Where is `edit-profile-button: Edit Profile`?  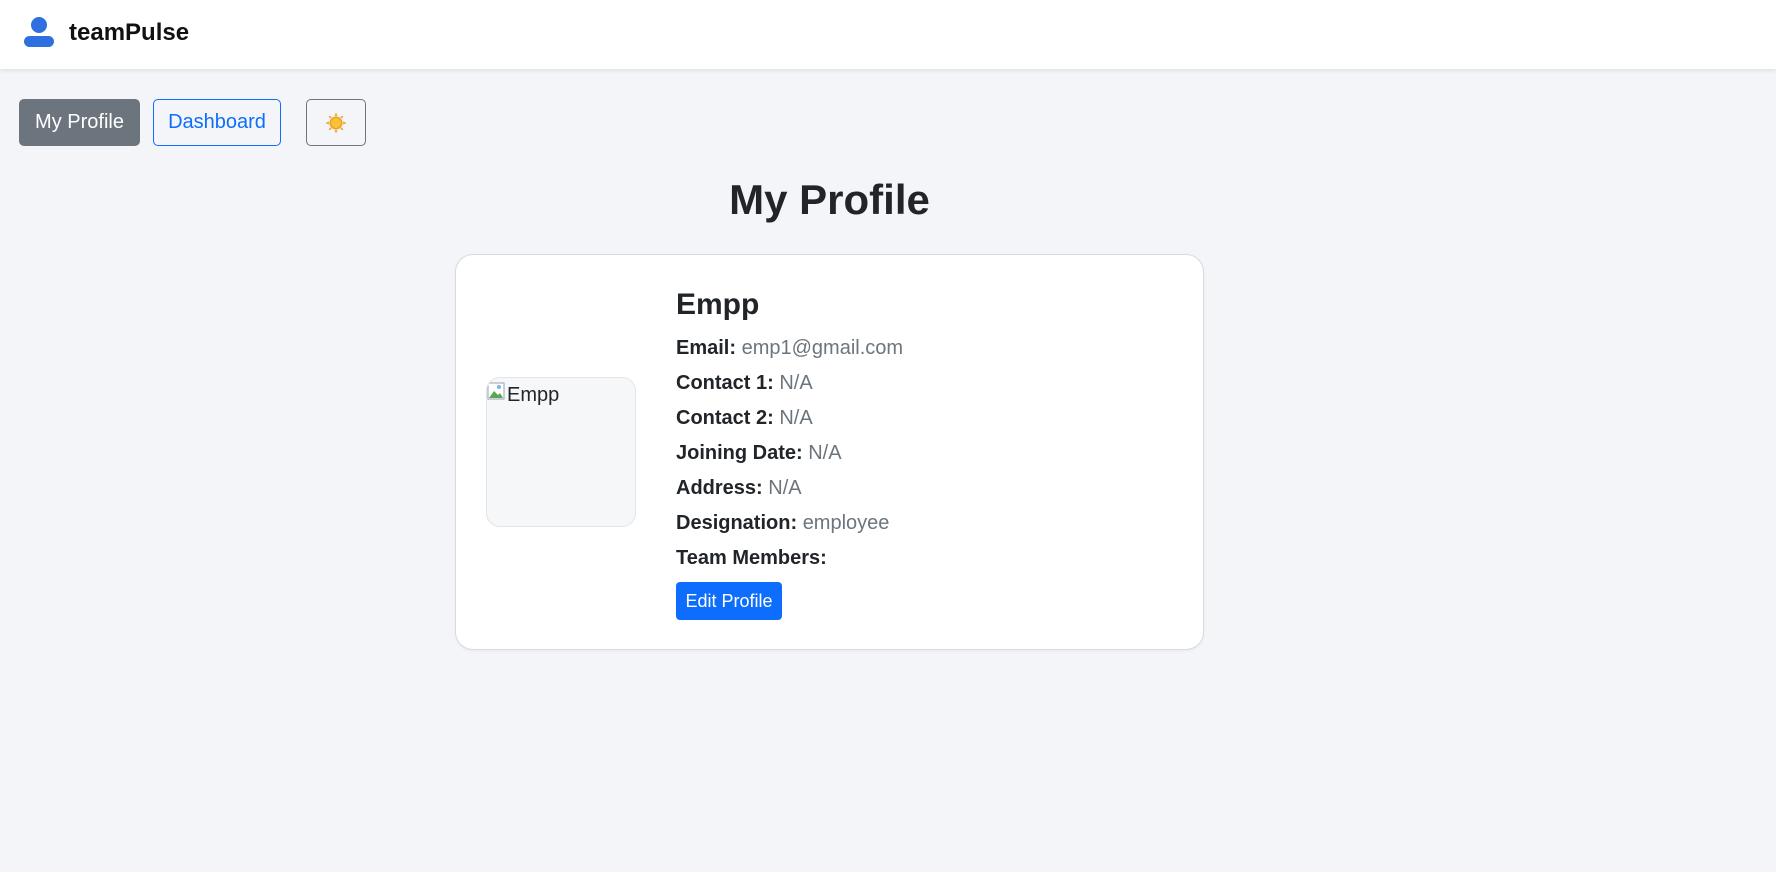 edit-profile-button: Edit Profile is located at coordinates (729, 601).